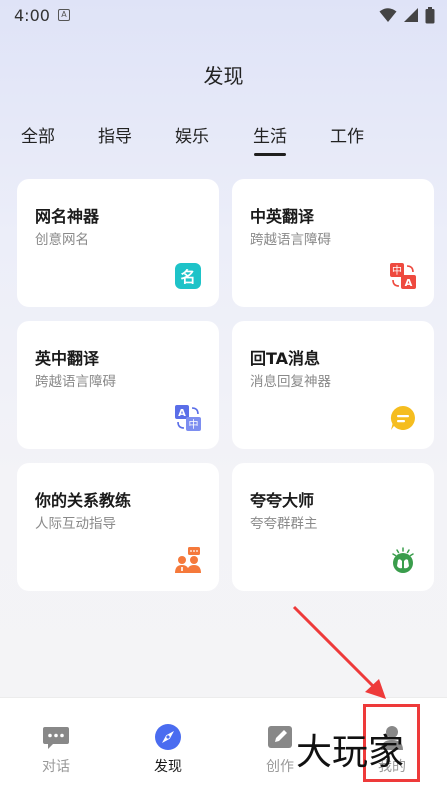 The height and width of the screenshot is (794, 447). I want to click on card-title: 夸夸大师, so click(282, 500).